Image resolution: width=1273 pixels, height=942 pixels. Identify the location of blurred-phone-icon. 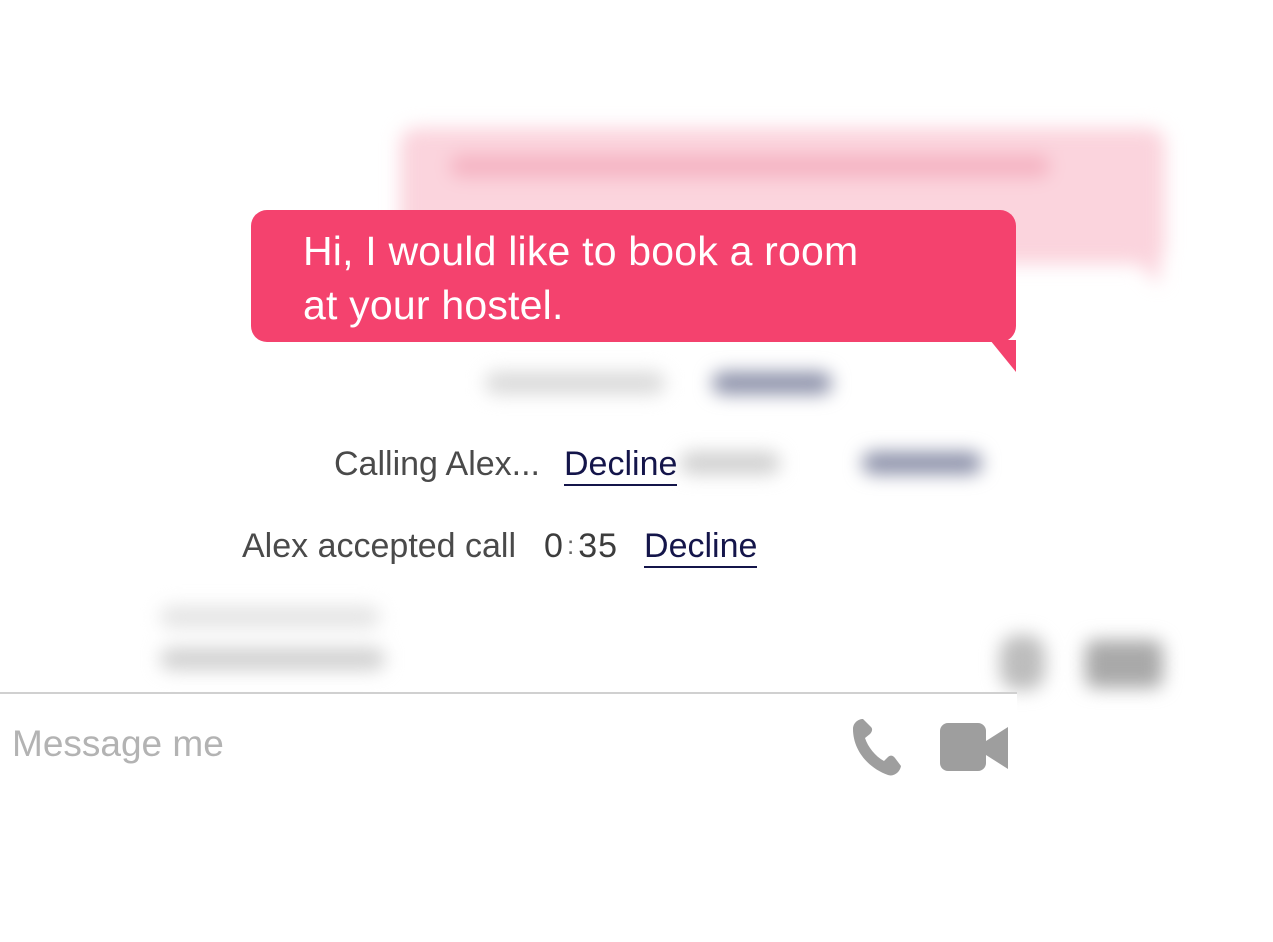
(1022, 662).